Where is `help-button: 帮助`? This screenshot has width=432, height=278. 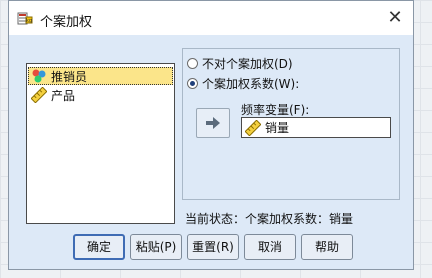 help-button: 帮助 is located at coordinates (327, 247).